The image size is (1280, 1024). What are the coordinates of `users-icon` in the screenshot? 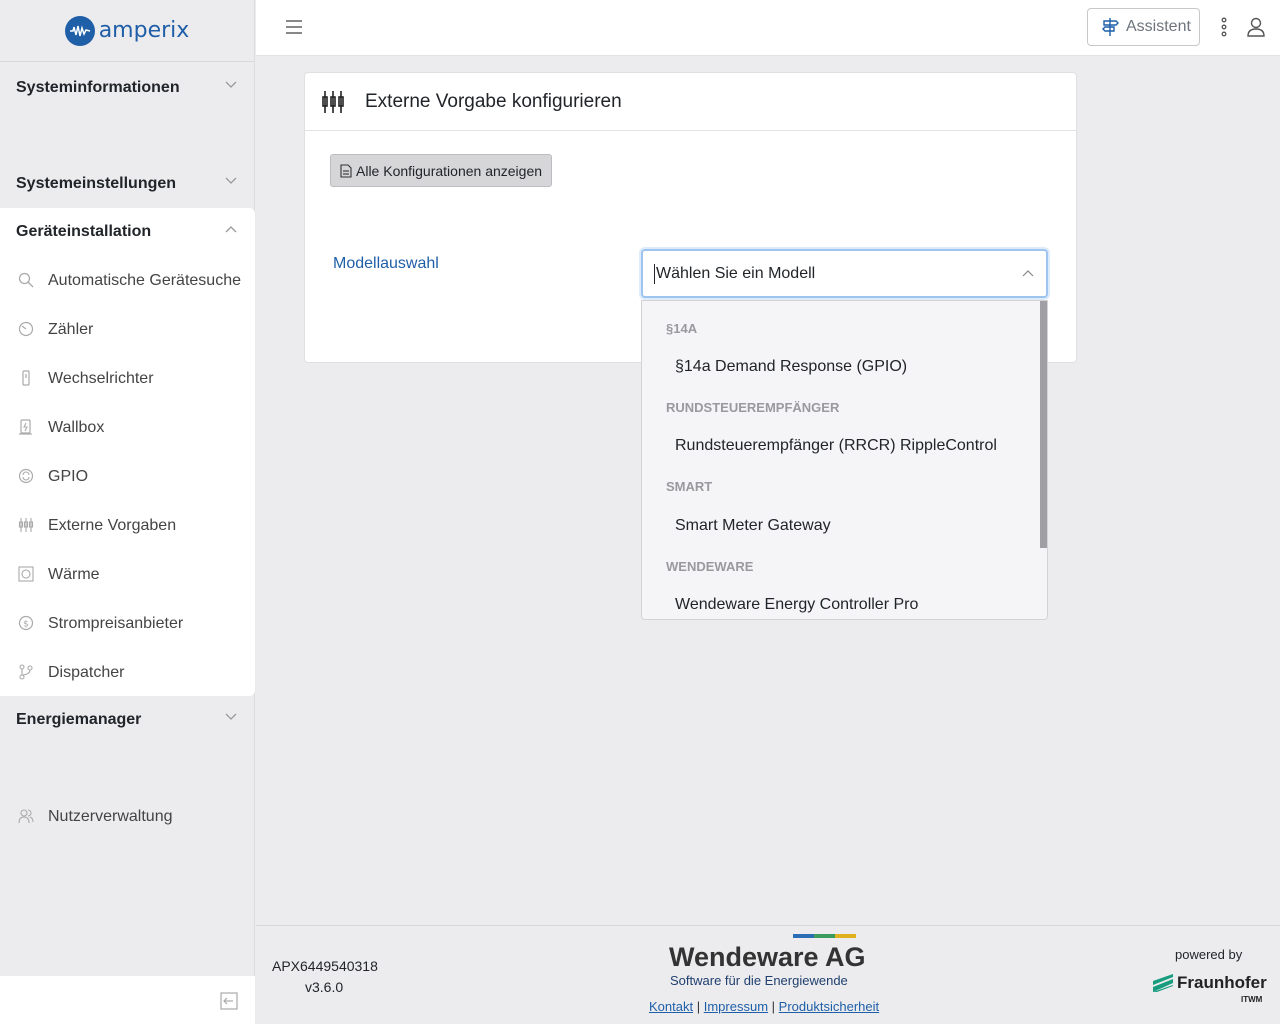 It's located at (26, 816).